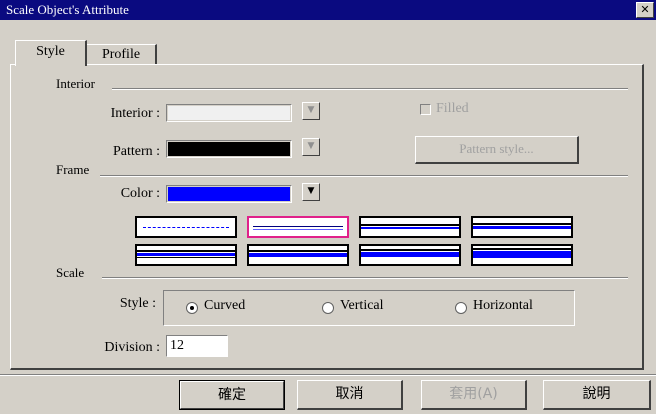  I want to click on division-input-value: 12, so click(177, 345).